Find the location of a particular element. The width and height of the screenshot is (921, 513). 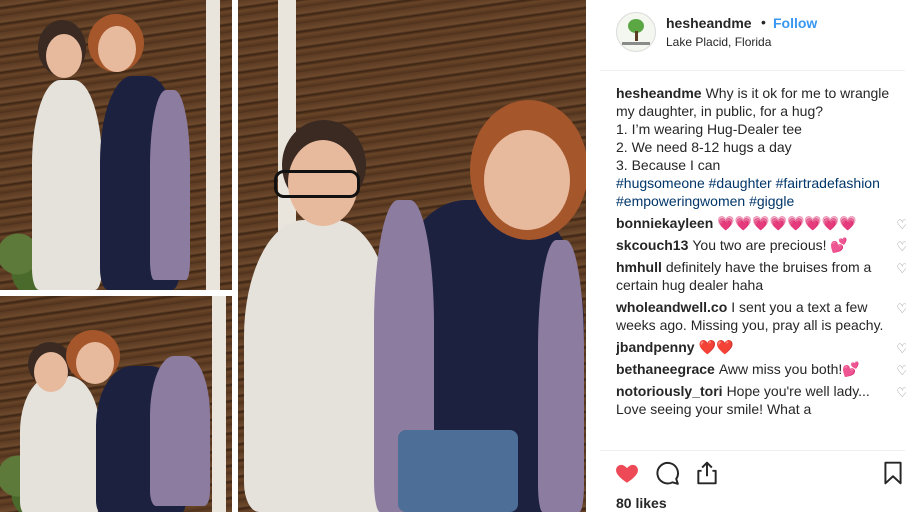

comment-username: jbandpenny is located at coordinates (655, 347).